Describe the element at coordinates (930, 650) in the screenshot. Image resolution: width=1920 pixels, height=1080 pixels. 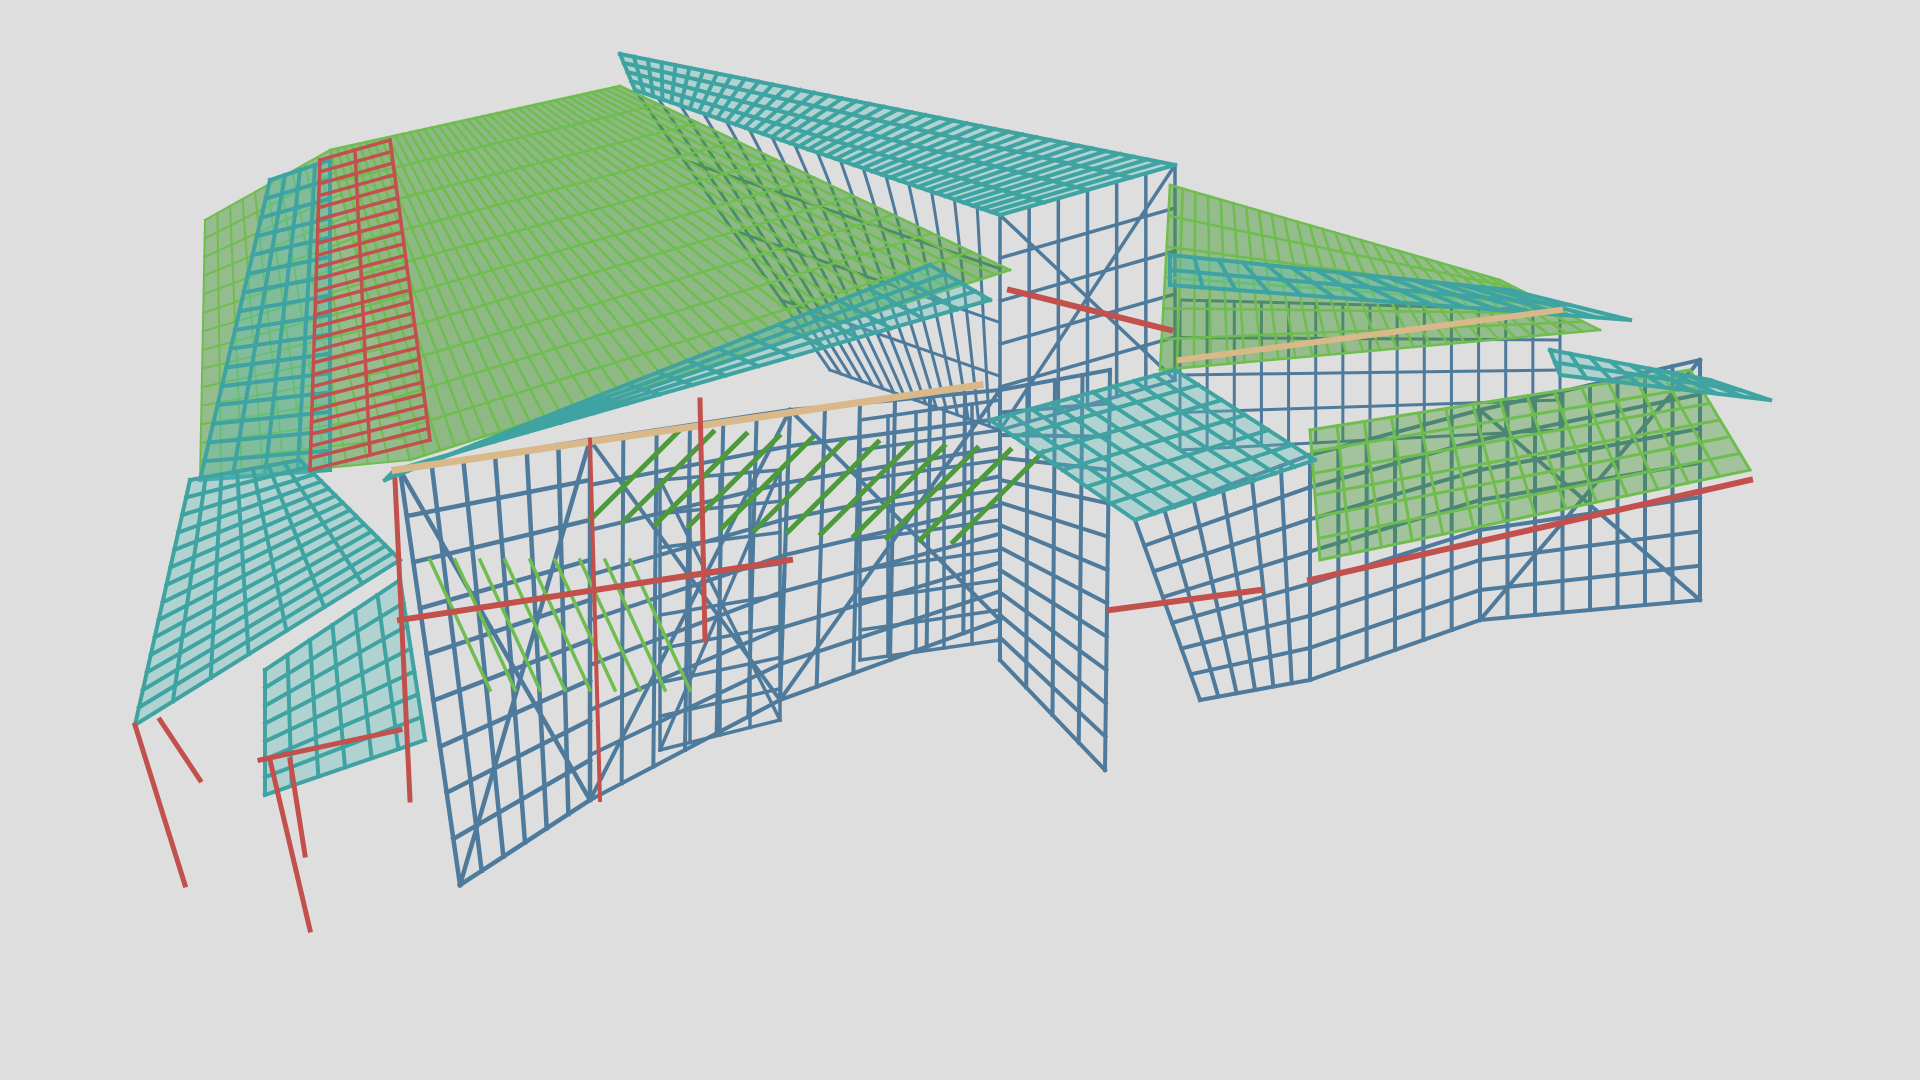
I see `inner-wall-b-nog` at that location.